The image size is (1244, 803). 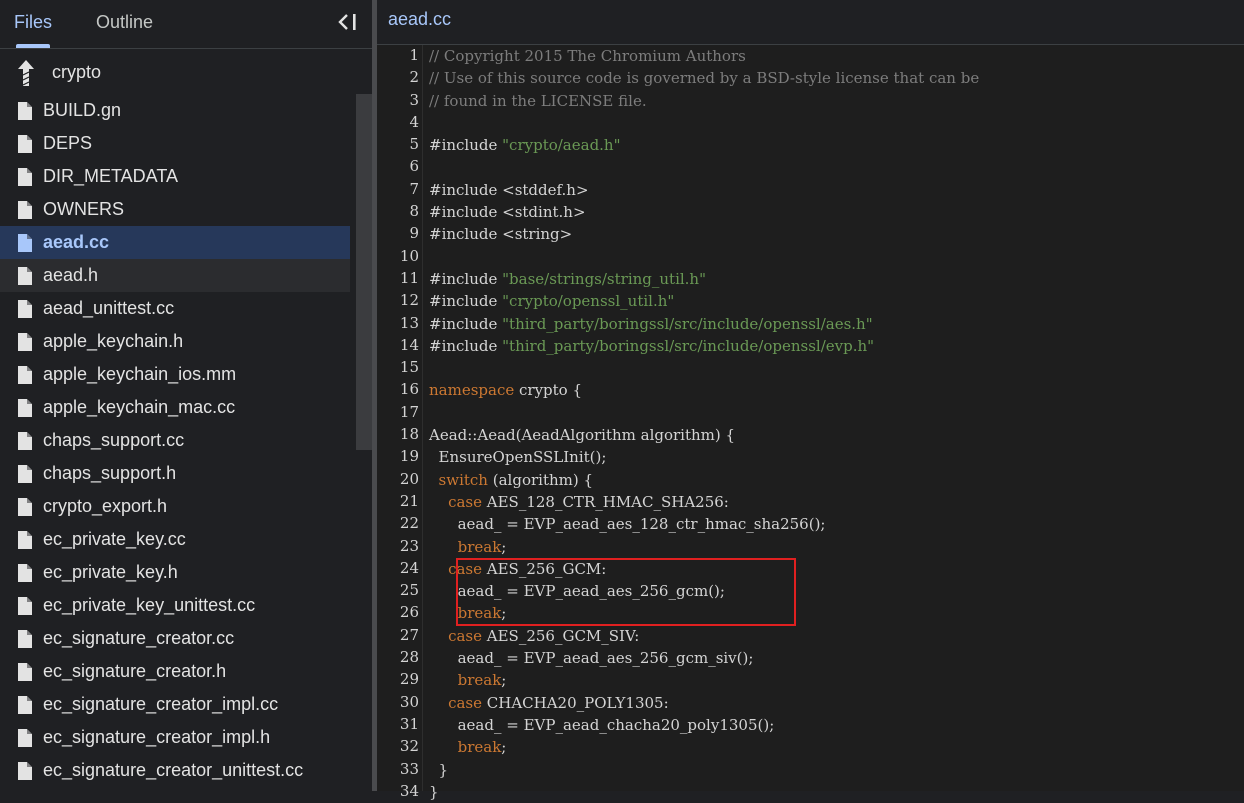 What do you see at coordinates (504, 546) in the screenshot?
I see `code-token: ;` at bounding box center [504, 546].